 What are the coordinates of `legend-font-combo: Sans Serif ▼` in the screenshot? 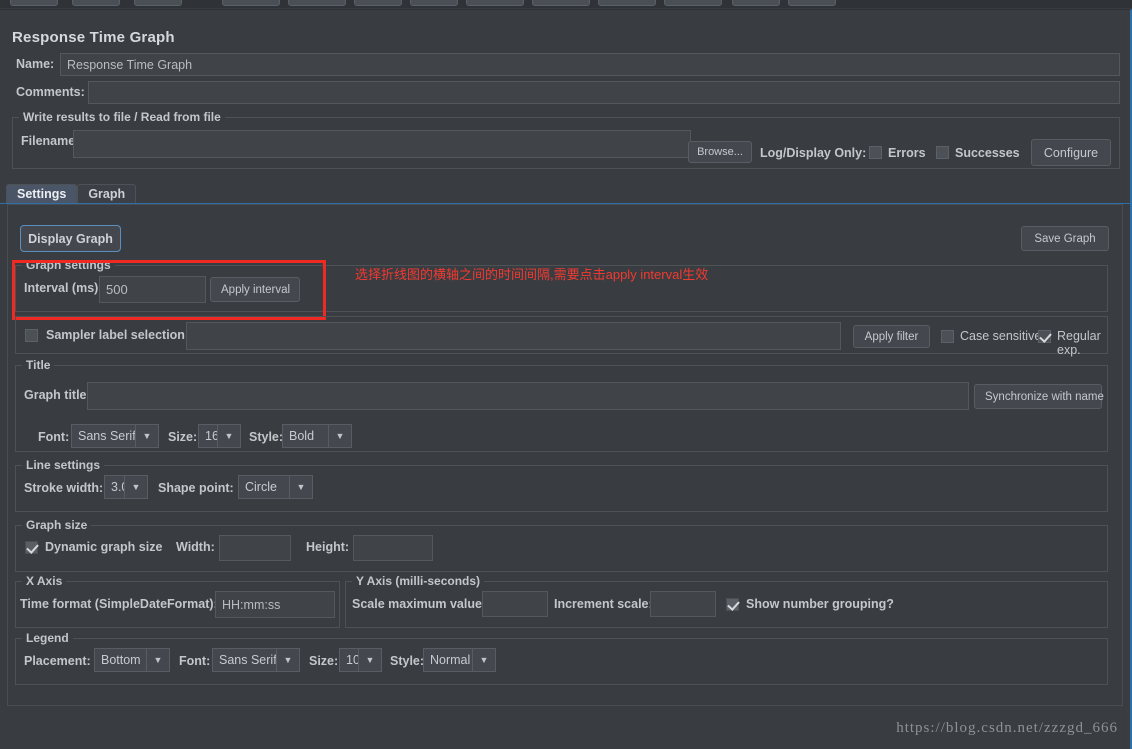 It's located at (256, 660).